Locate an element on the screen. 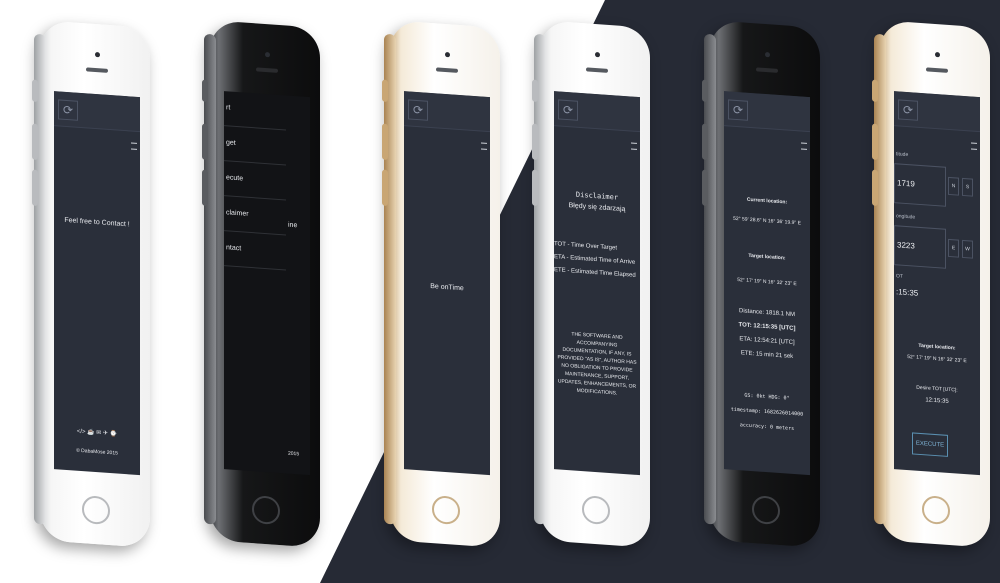 This screenshot has width=1000, height=583. eta-definition: ETA - Estimated Time of Arrive is located at coordinates (595, 260).